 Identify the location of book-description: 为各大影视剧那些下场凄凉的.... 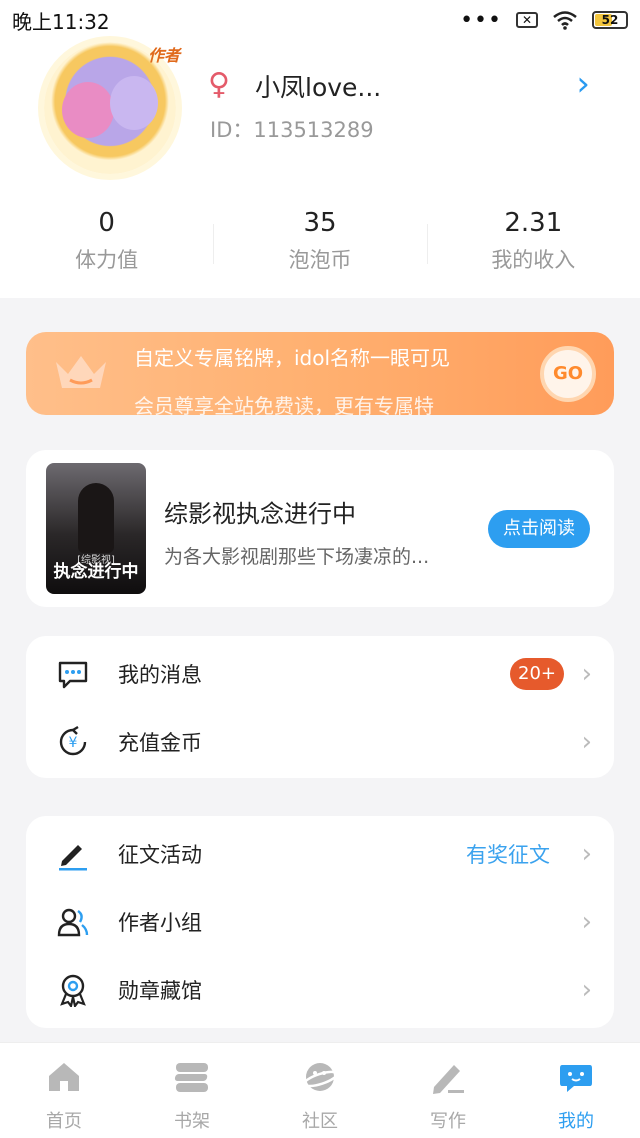
(297, 557).